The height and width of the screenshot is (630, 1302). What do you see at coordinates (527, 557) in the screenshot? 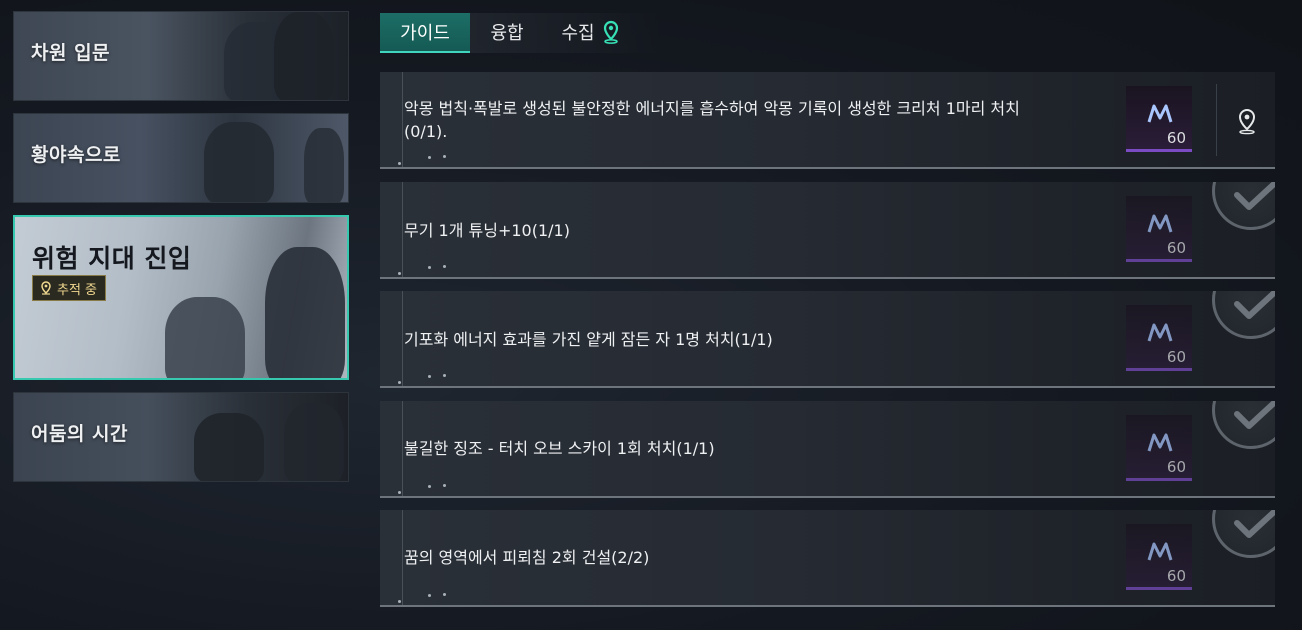
I see `quest-description: 꿈의 영역에서 피뢰침 2회 건설(2/2)` at bounding box center [527, 557].